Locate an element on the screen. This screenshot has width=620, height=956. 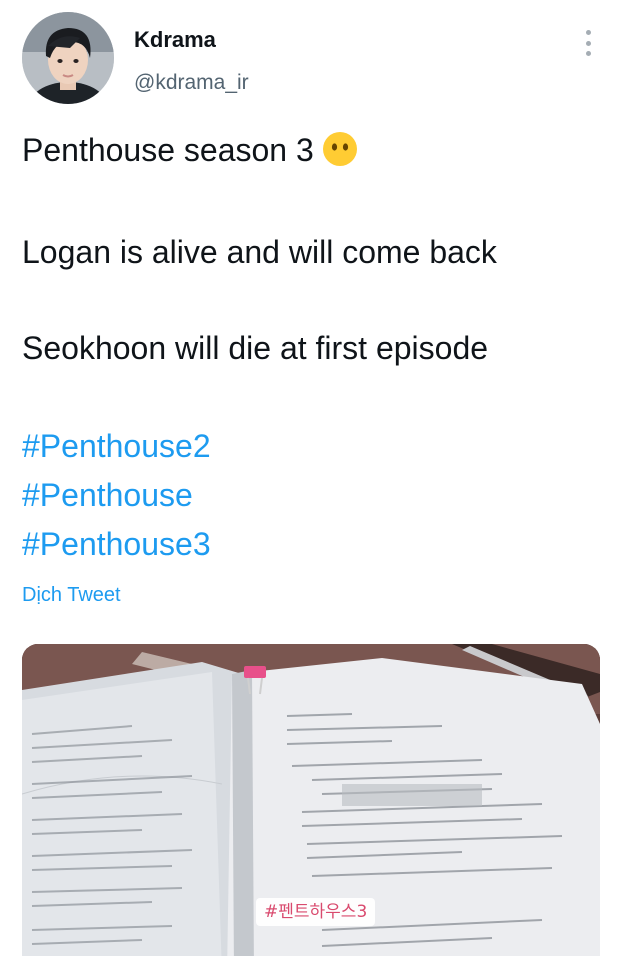
avatar is located at coordinates (68, 58).